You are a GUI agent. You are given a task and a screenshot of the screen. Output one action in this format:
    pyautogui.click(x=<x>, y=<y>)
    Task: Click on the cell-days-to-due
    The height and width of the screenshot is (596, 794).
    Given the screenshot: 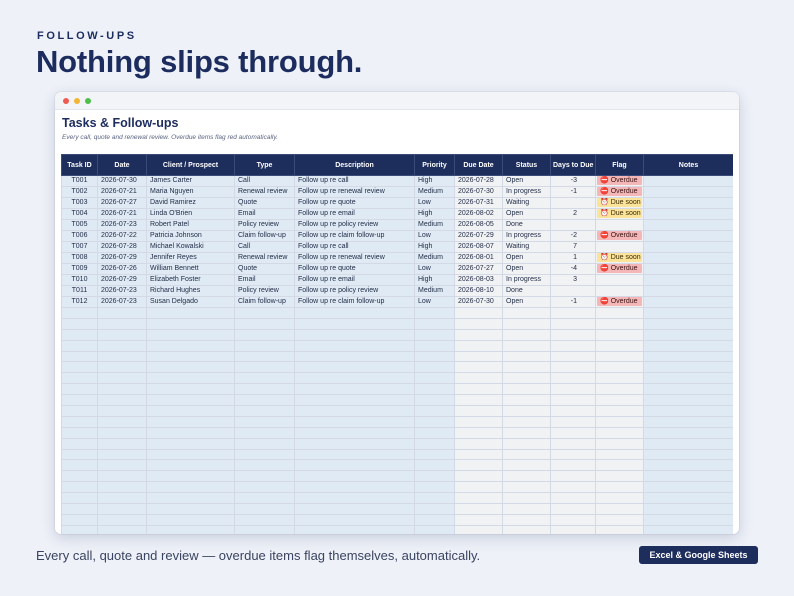 What is the action you would take?
    pyautogui.click(x=573, y=225)
    